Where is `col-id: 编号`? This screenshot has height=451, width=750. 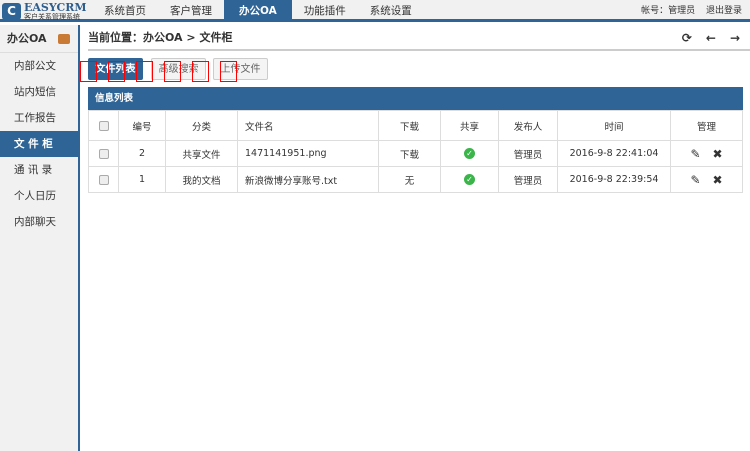
col-id: 编号 is located at coordinates (142, 125).